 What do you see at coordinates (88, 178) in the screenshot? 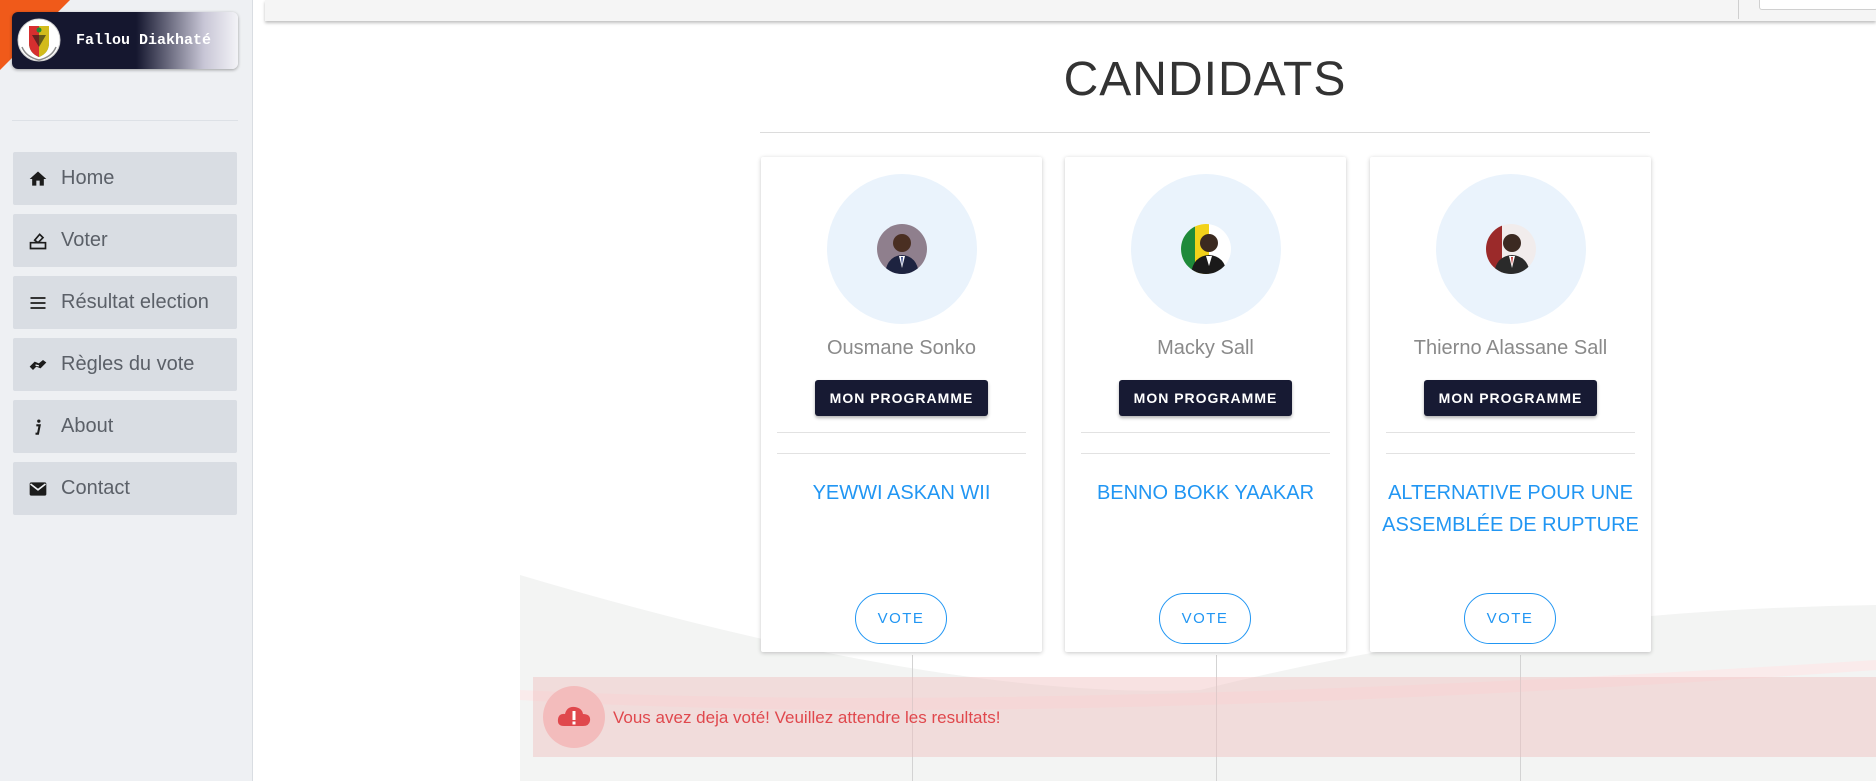
I see `sidebar-item-label: Home` at bounding box center [88, 178].